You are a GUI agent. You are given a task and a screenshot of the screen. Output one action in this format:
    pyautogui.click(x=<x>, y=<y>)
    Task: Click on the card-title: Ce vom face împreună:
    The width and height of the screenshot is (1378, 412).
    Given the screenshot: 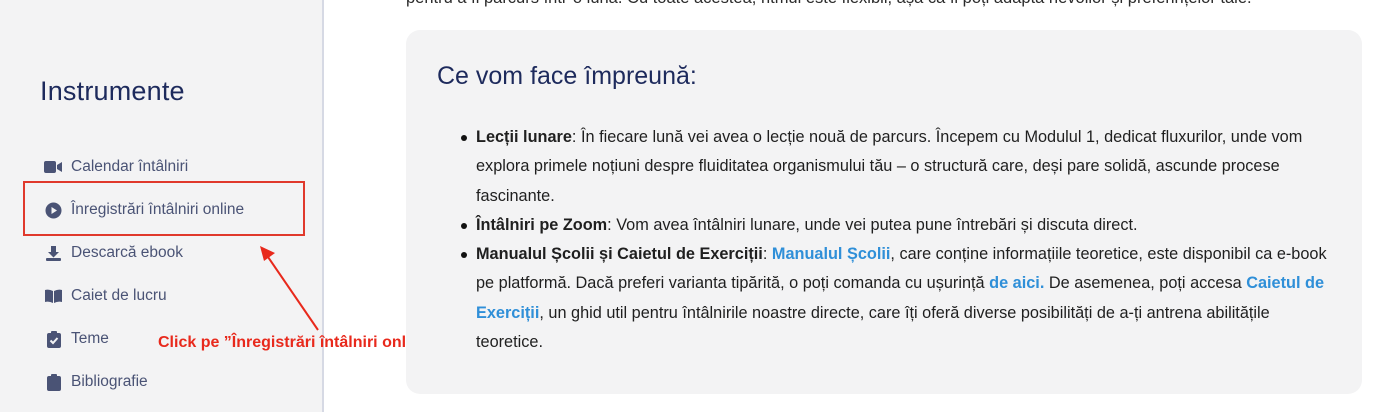 What is the action you would take?
    pyautogui.click(x=567, y=76)
    